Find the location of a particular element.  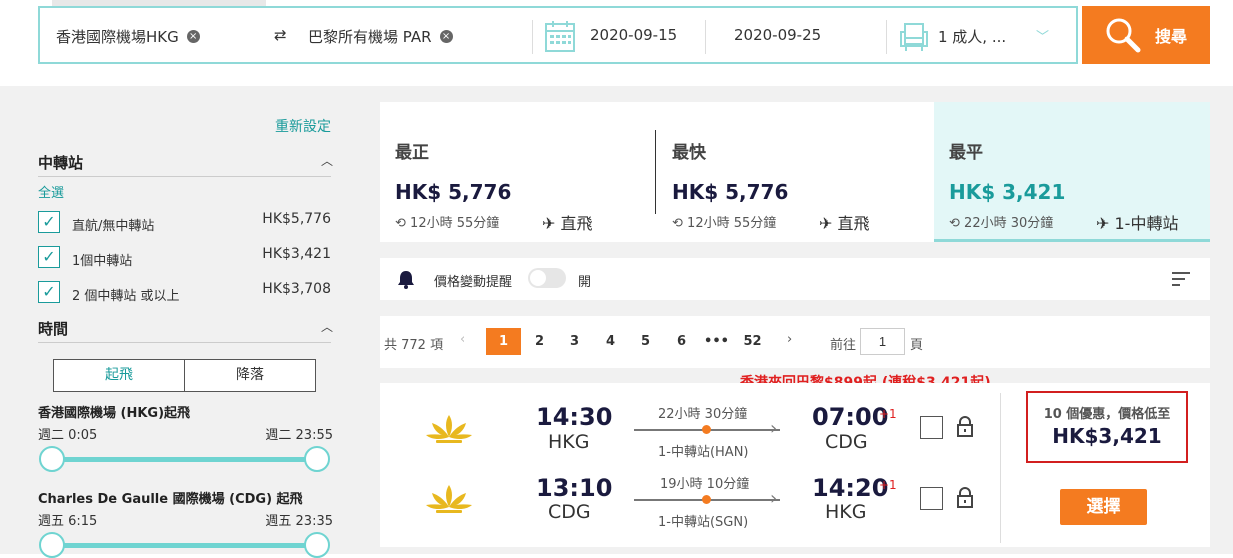

clear-destination-icon: × is located at coordinates (446, 36).